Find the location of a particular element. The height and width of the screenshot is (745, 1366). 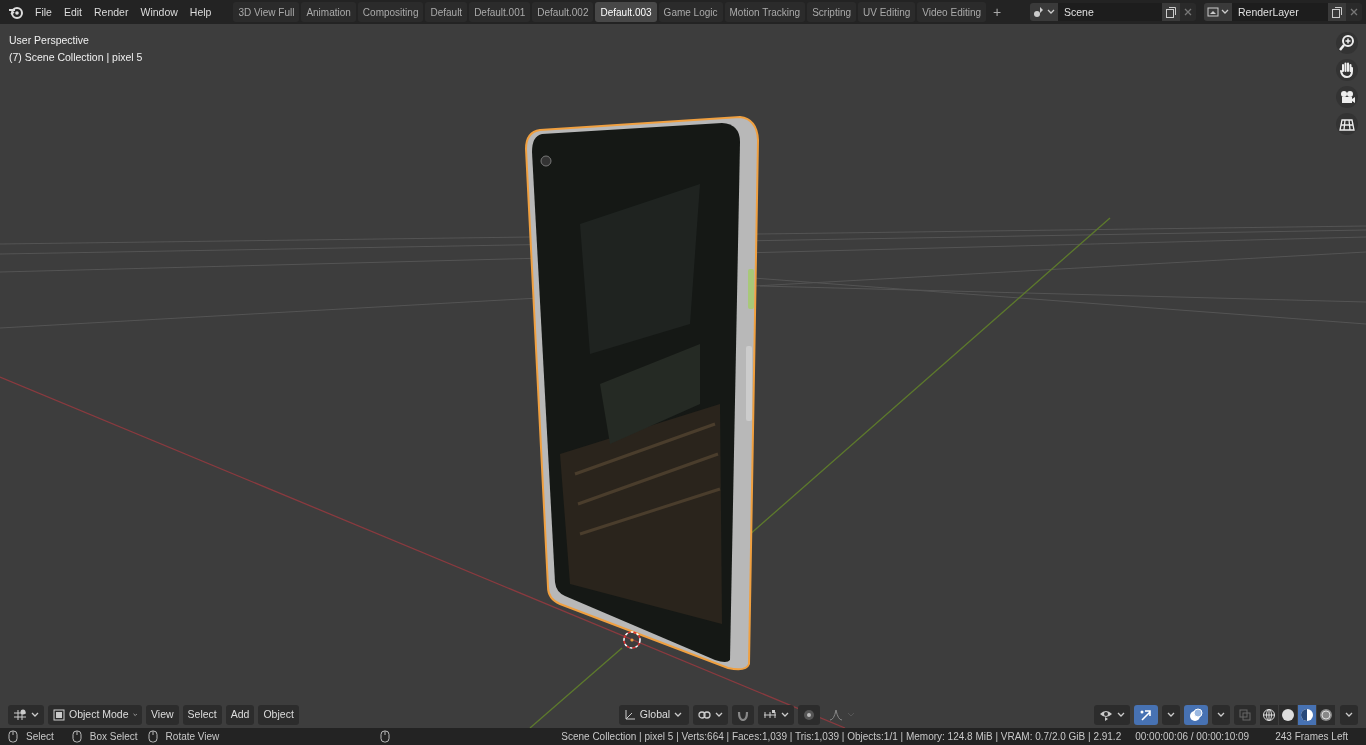

grid-icon is located at coordinates (1347, 124).